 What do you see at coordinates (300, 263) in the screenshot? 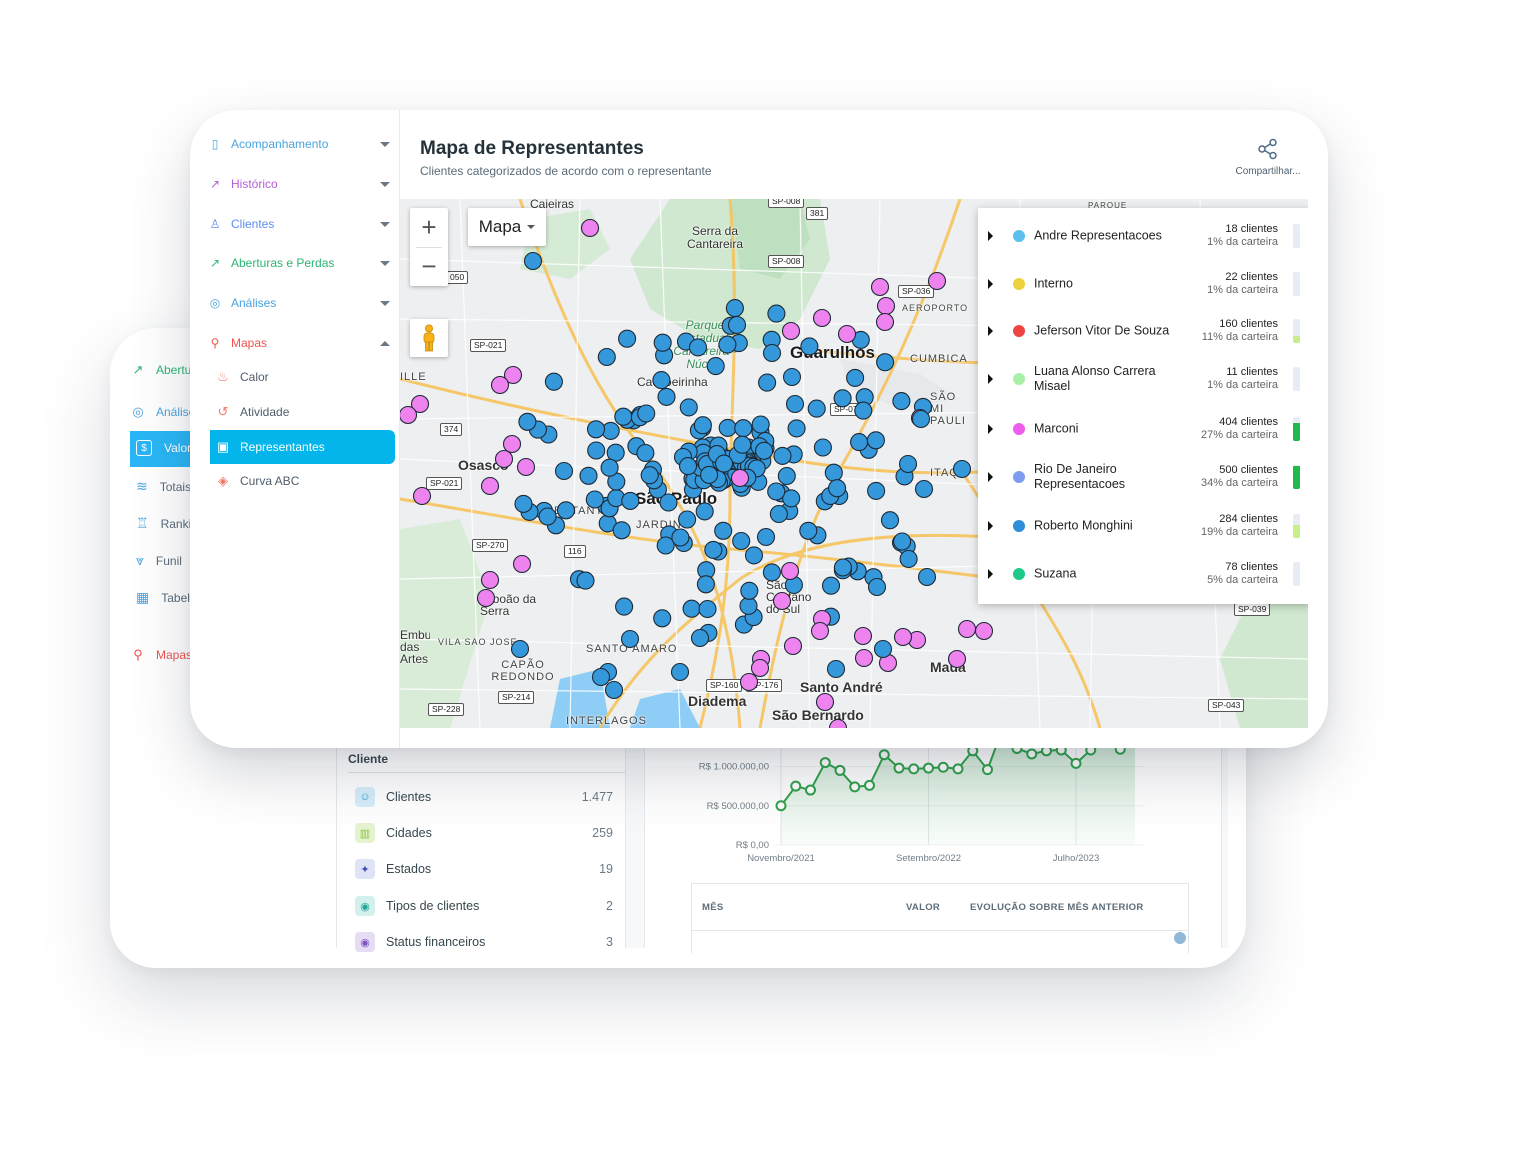
I see `sidebar-item-aberturas: ↗ Aberturas e Perdas` at bounding box center [300, 263].